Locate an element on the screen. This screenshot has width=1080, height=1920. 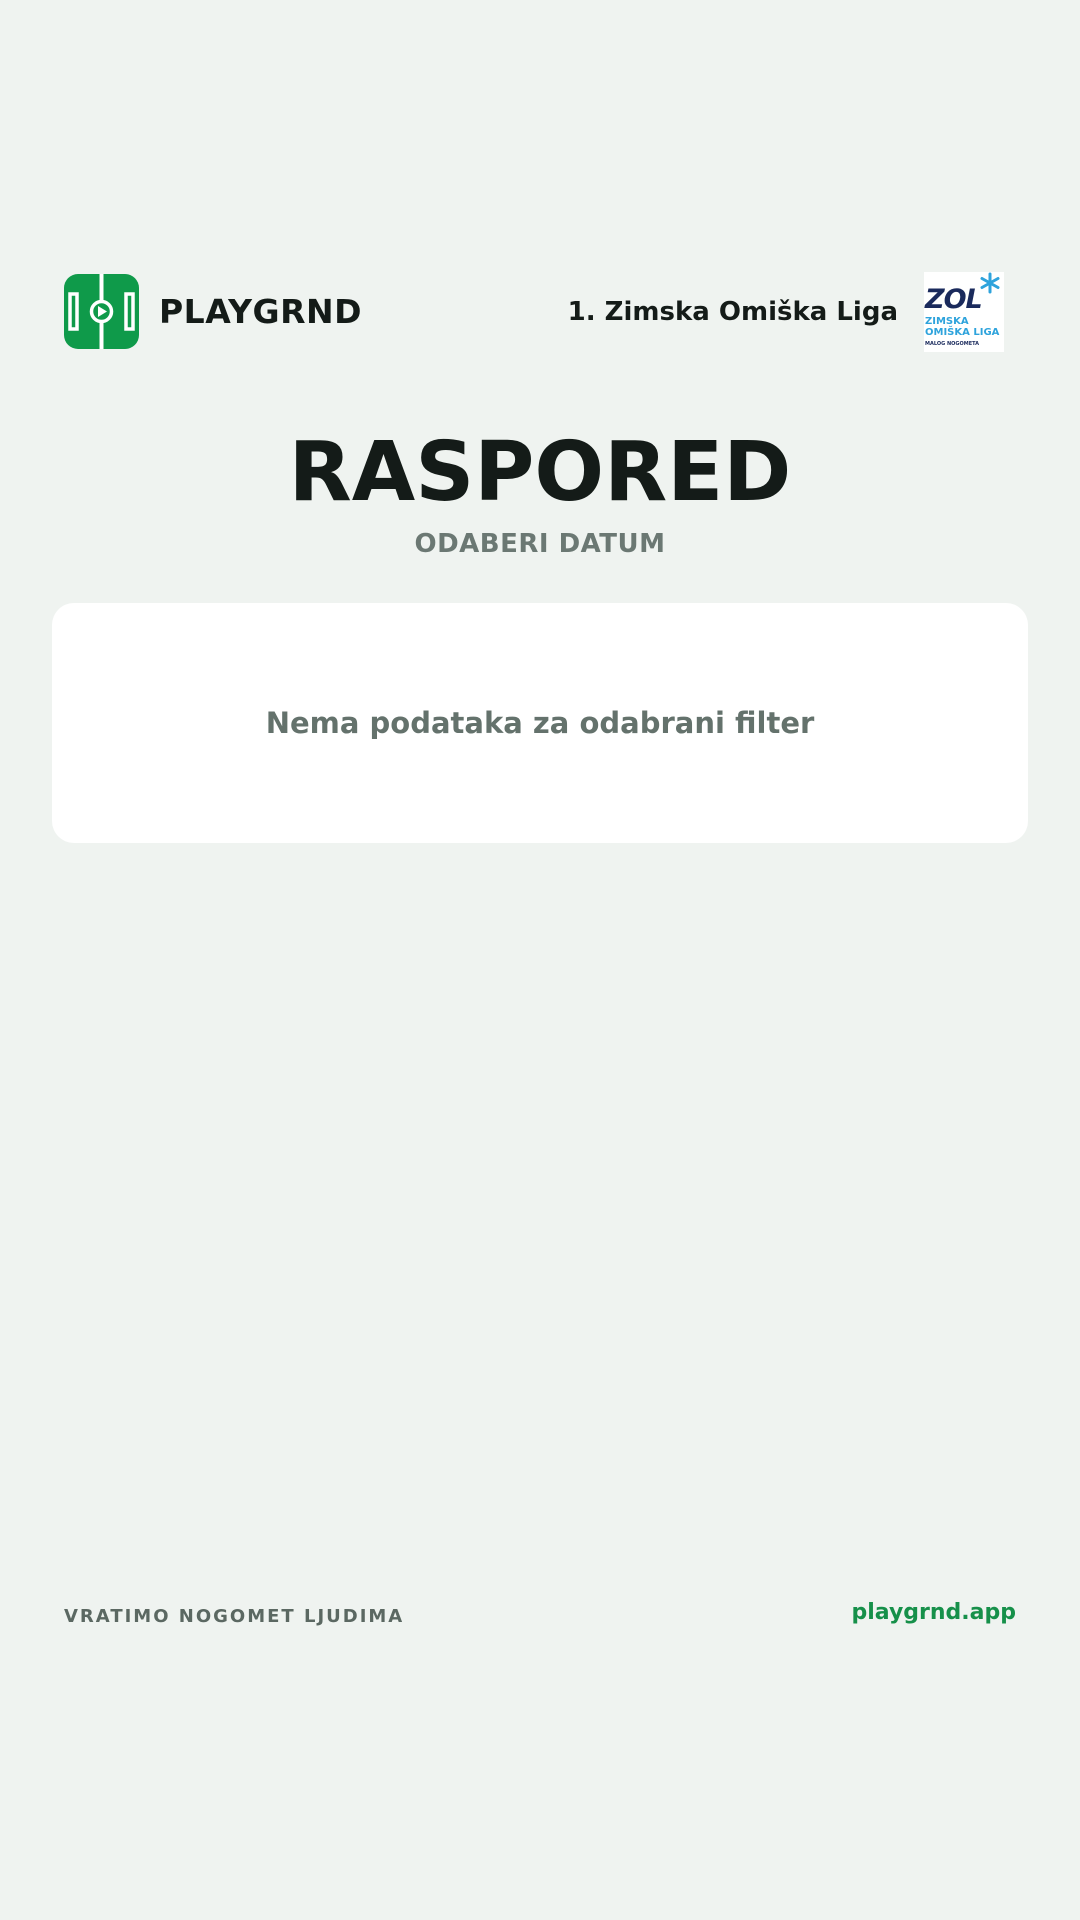
league-logo-line1: ZIMSKA is located at coordinates (947, 321).